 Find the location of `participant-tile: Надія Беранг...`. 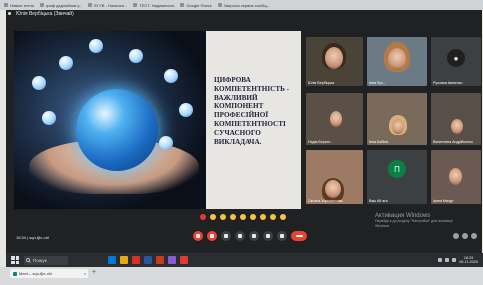

participant-tile: Надія Беранг... is located at coordinates (334, 119).